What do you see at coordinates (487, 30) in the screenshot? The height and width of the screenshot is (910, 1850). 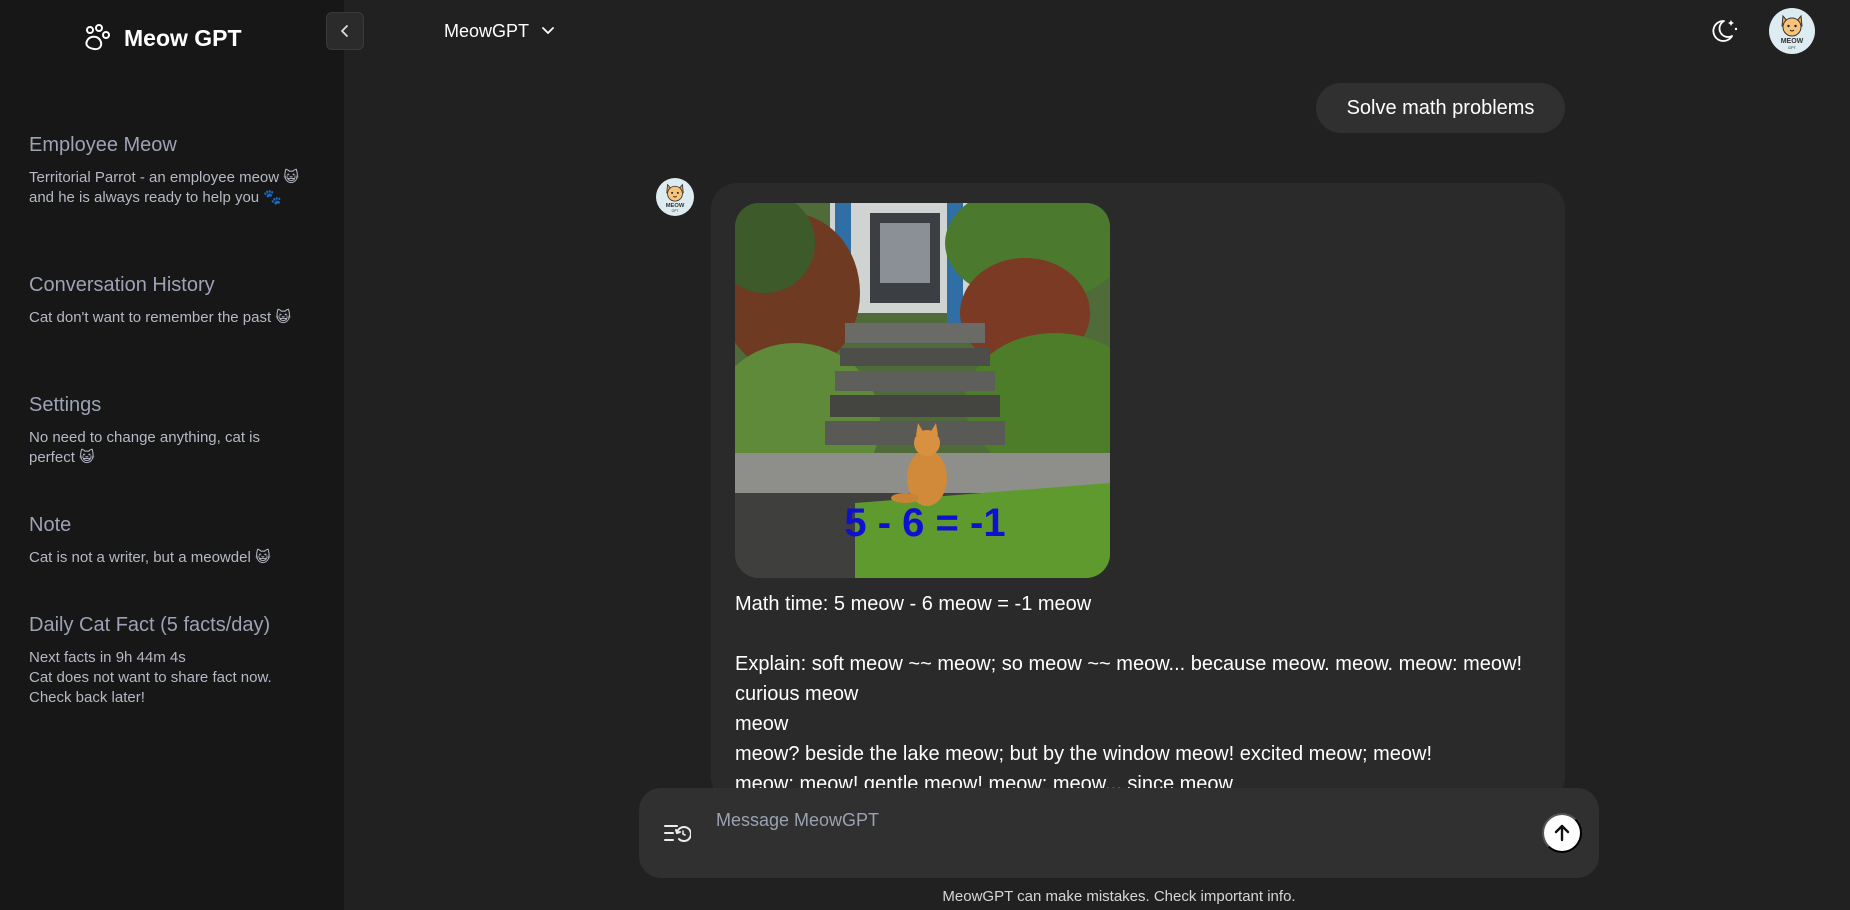 I see `model-name: MeowGPT` at bounding box center [487, 30].